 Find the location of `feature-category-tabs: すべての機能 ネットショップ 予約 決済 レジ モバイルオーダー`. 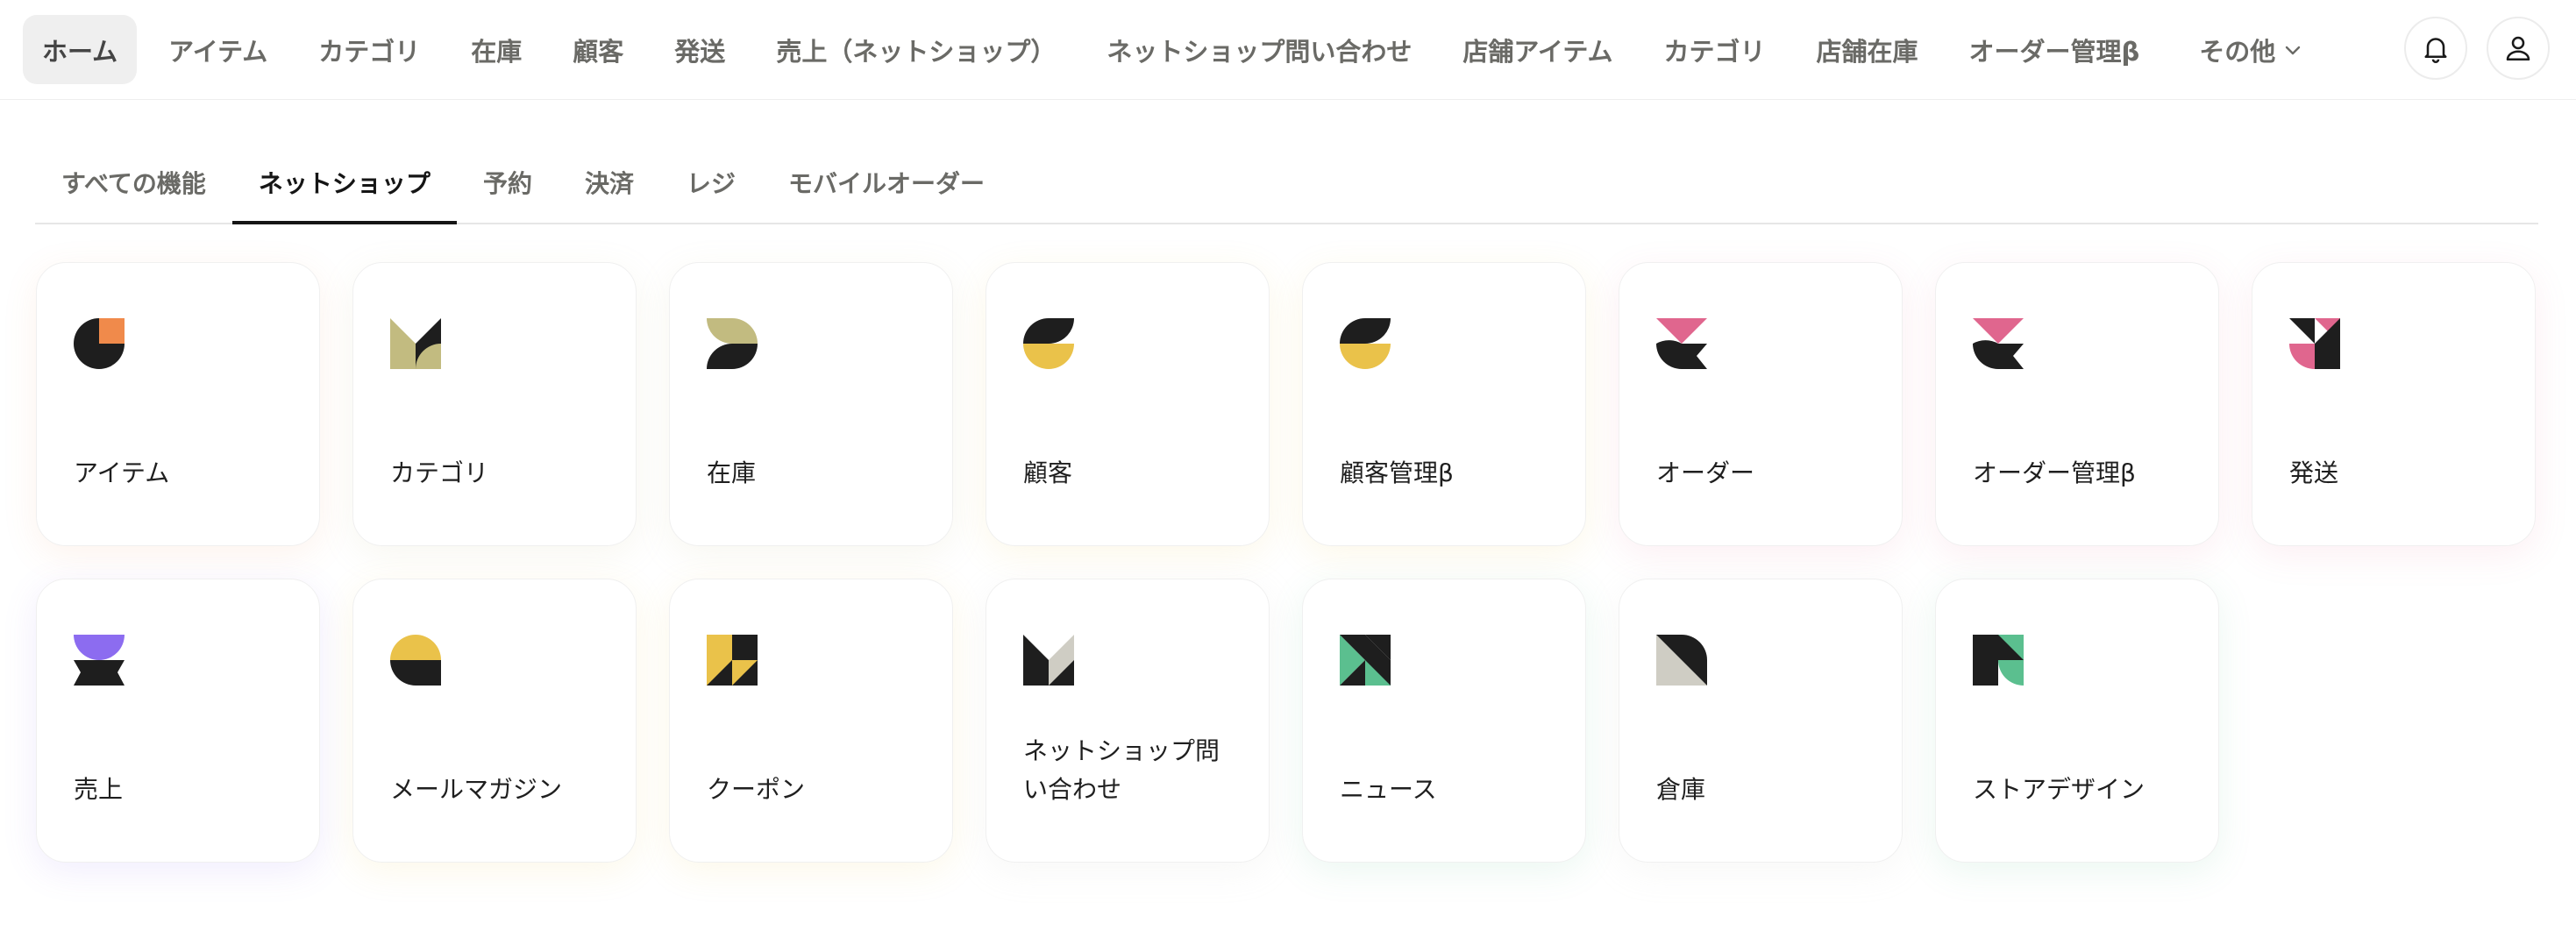

feature-category-tabs: すべての機能 ネットショップ 予約 決済 レジ モバイルオーダー is located at coordinates (1286, 186).